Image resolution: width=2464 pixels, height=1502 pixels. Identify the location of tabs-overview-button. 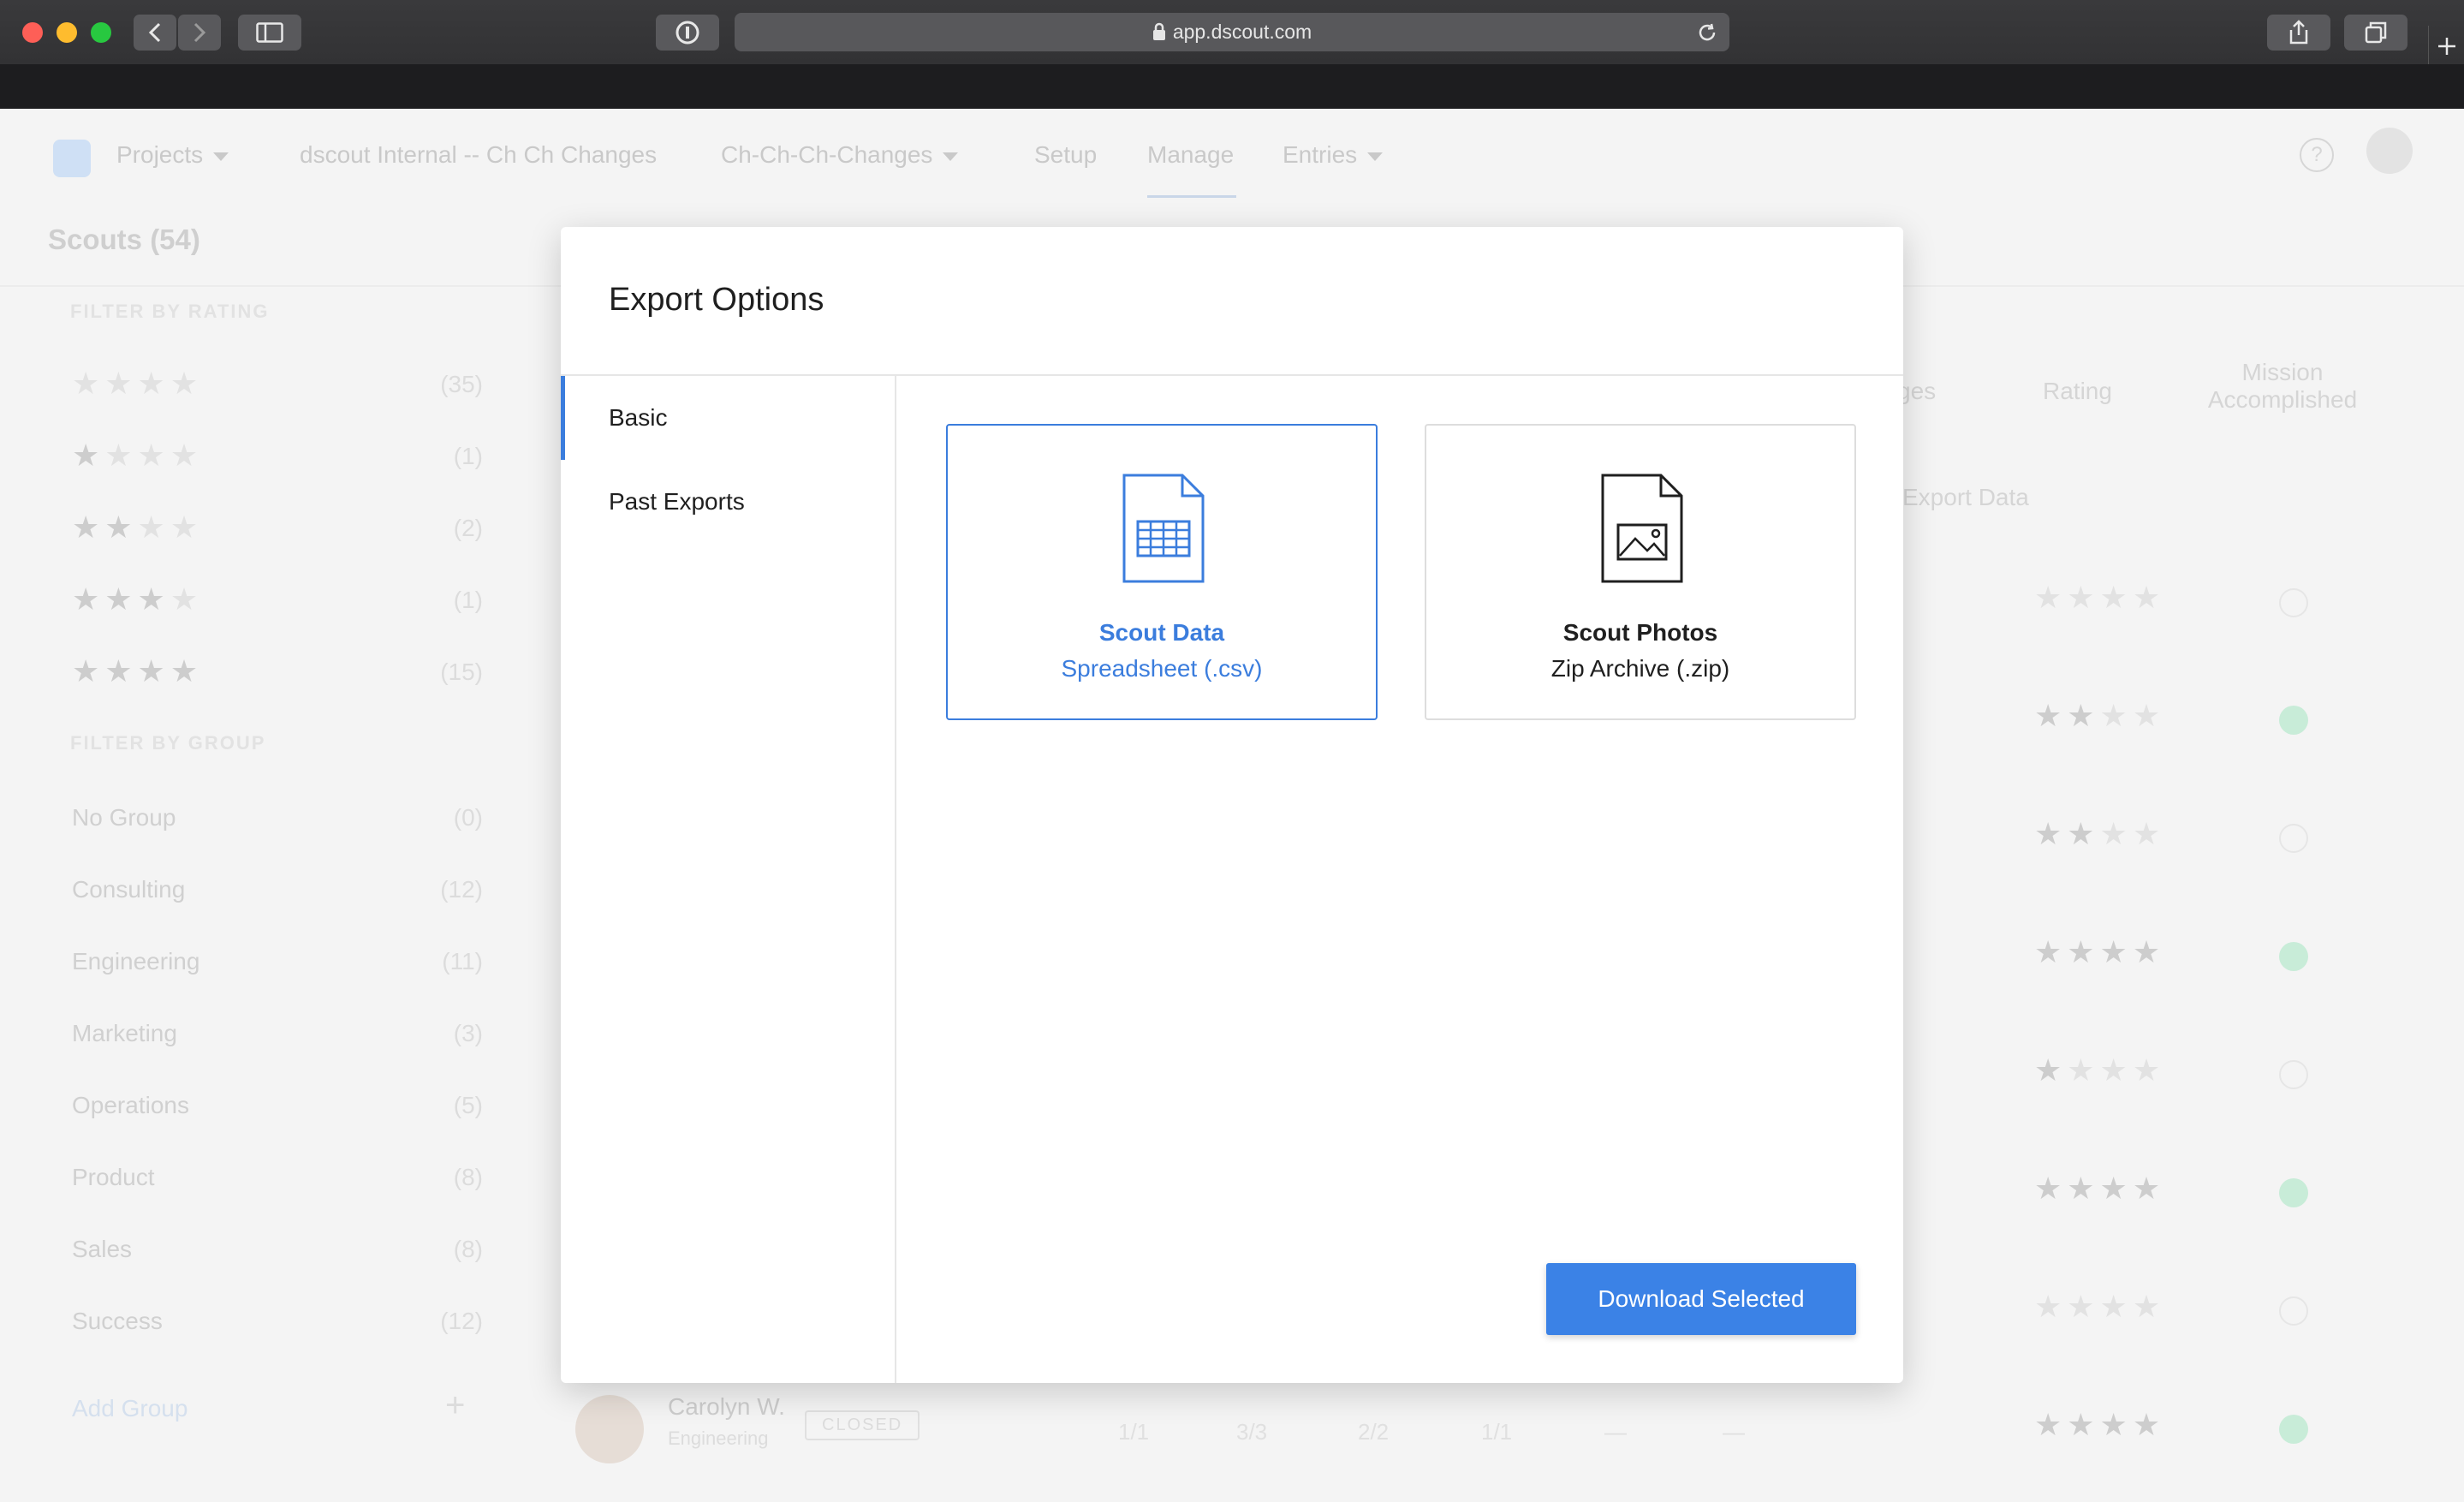
(2375, 33).